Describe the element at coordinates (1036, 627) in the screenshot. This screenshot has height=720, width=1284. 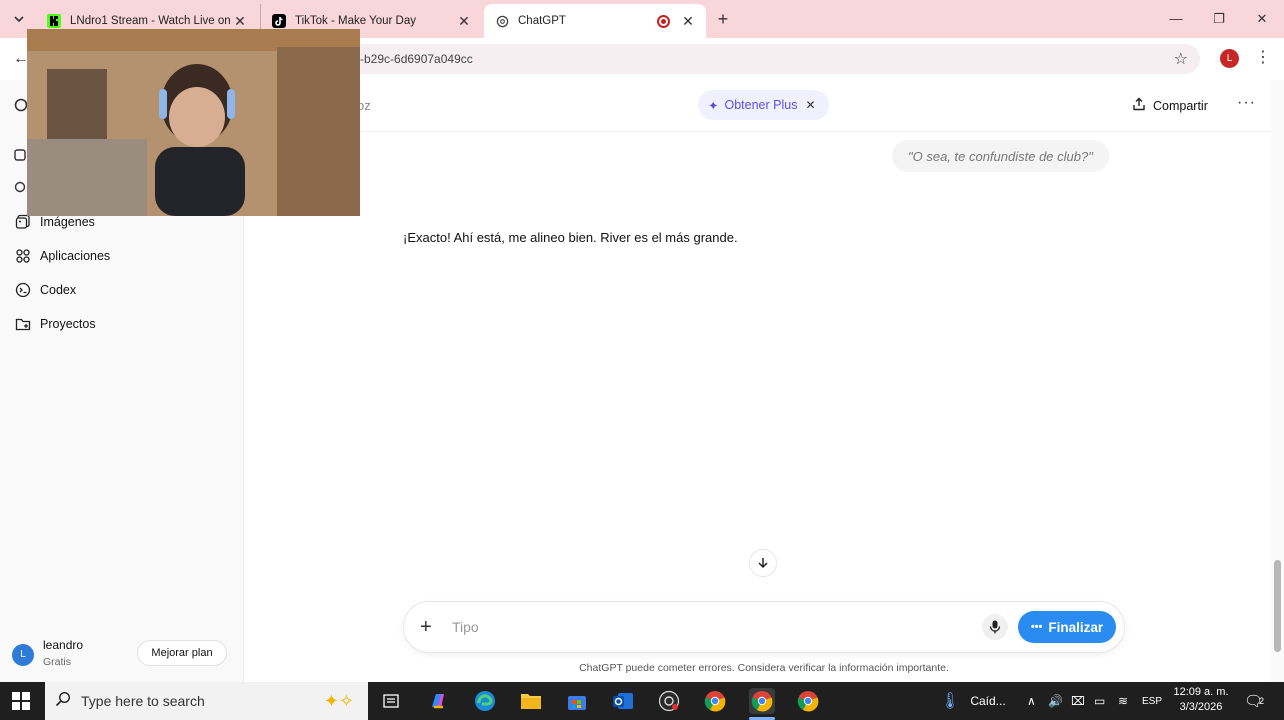
I see `voice-dots-icon: •••` at that location.